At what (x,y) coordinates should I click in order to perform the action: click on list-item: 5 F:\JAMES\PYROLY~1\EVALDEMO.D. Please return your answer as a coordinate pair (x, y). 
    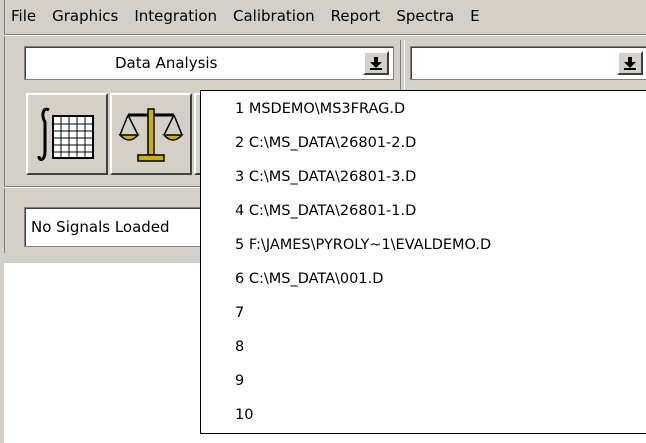
    Looking at the image, I should click on (363, 245).